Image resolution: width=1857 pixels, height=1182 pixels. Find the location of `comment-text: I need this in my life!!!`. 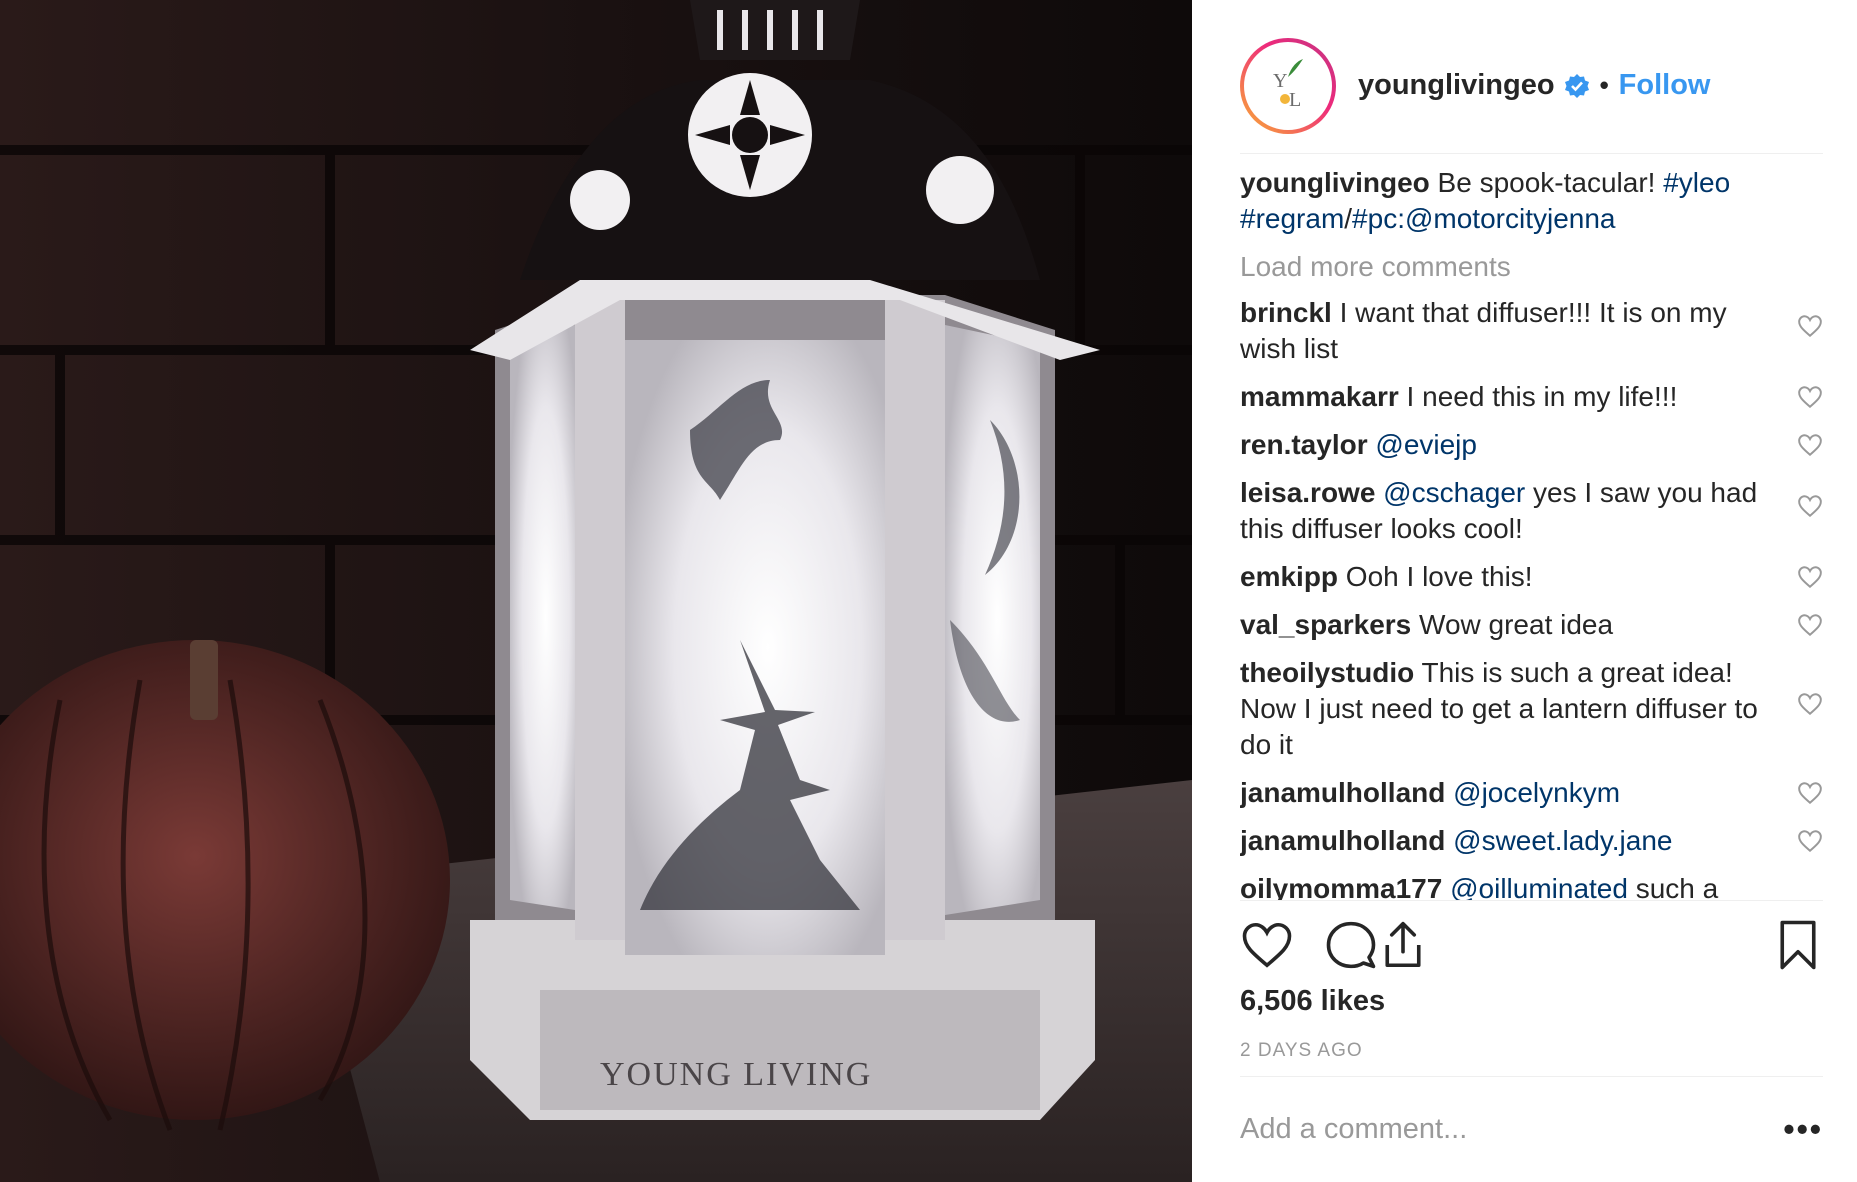

comment-text: I need this in my life!!! is located at coordinates (1538, 396).